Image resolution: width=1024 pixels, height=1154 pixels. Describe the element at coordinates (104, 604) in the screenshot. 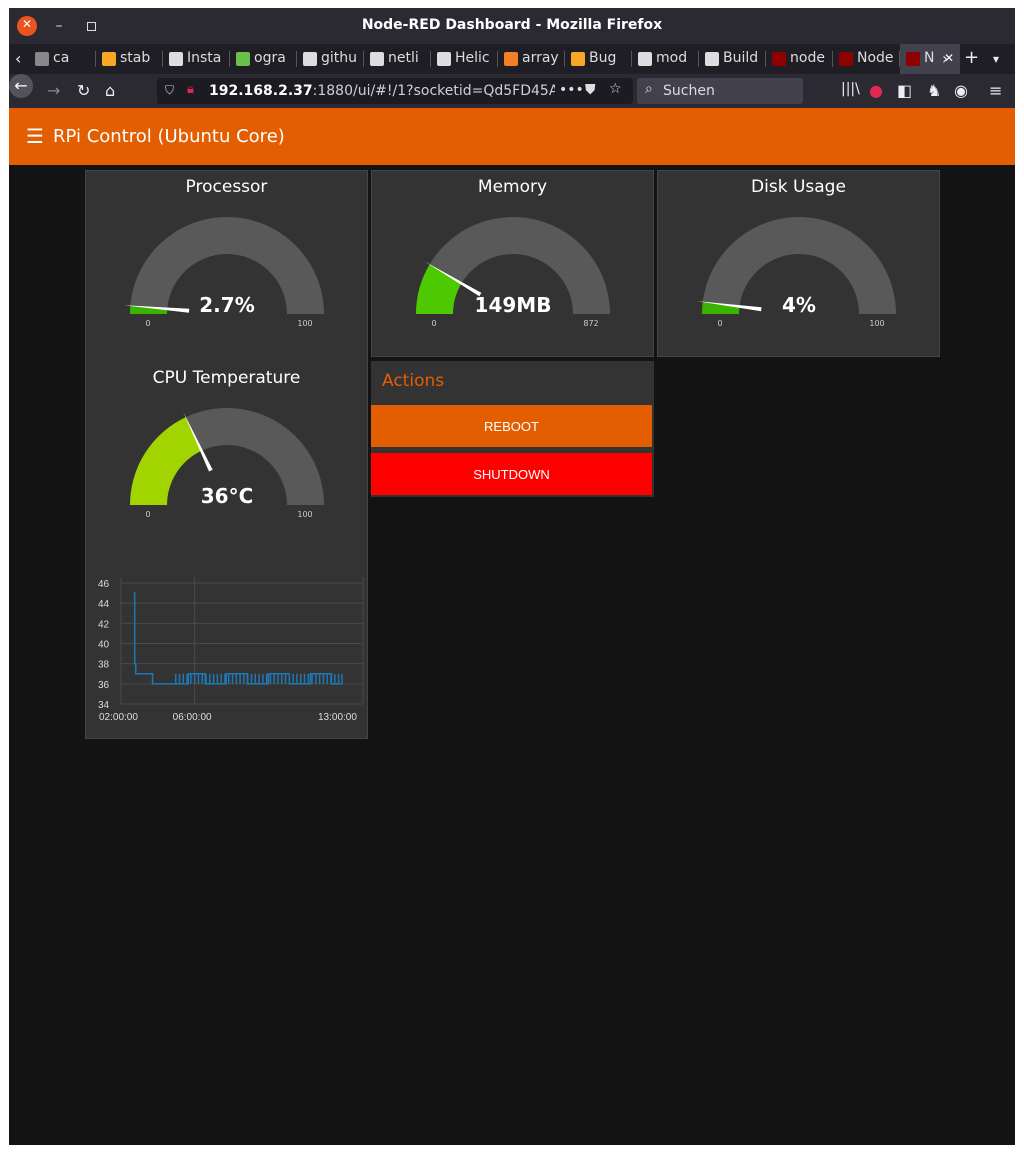

I see `chart-y-tick-label: 44` at that location.